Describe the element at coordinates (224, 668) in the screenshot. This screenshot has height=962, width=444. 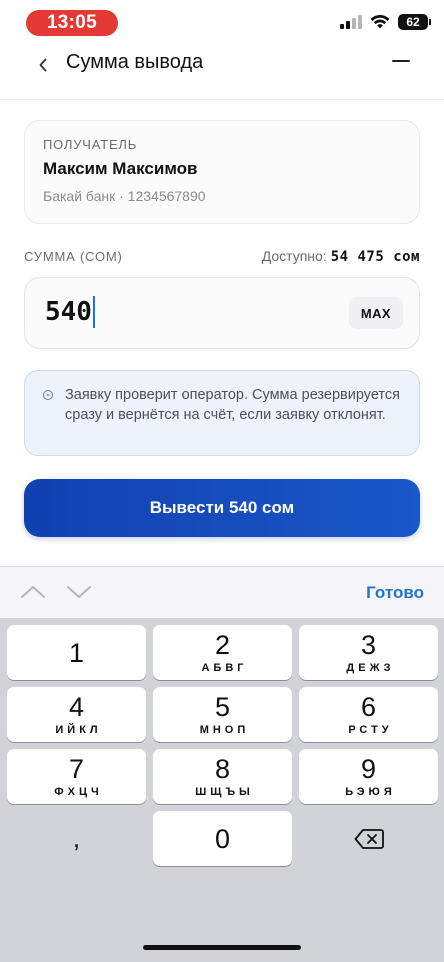
I see `key-letters: АБВГ` at that location.